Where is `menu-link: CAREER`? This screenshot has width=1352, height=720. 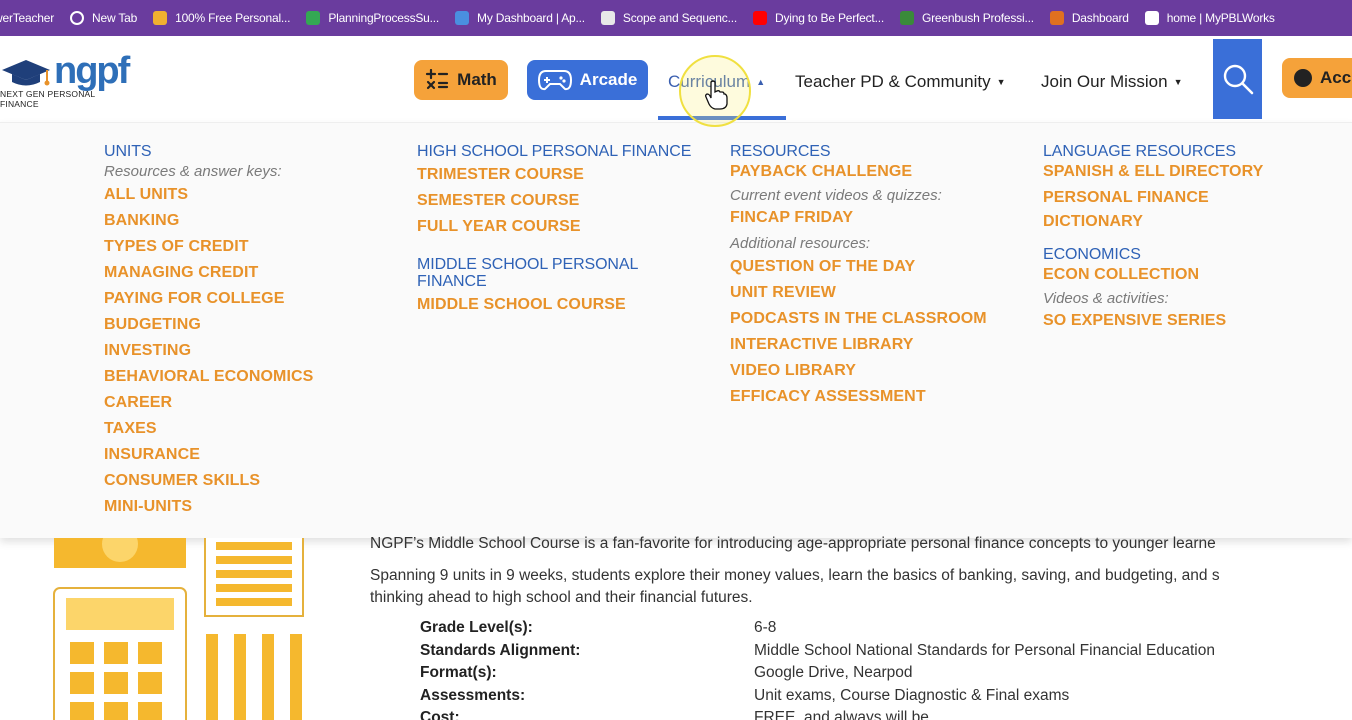 menu-link: CAREER is located at coordinates (249, 403).